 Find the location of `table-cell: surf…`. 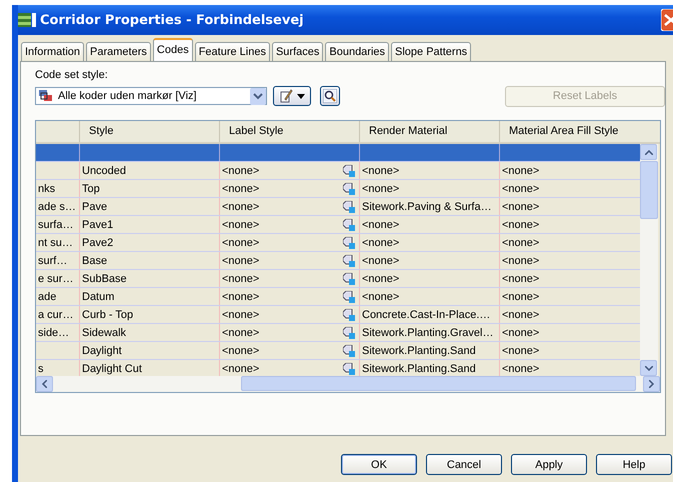

table-cell: surf… is located at coordinates (53, 260).